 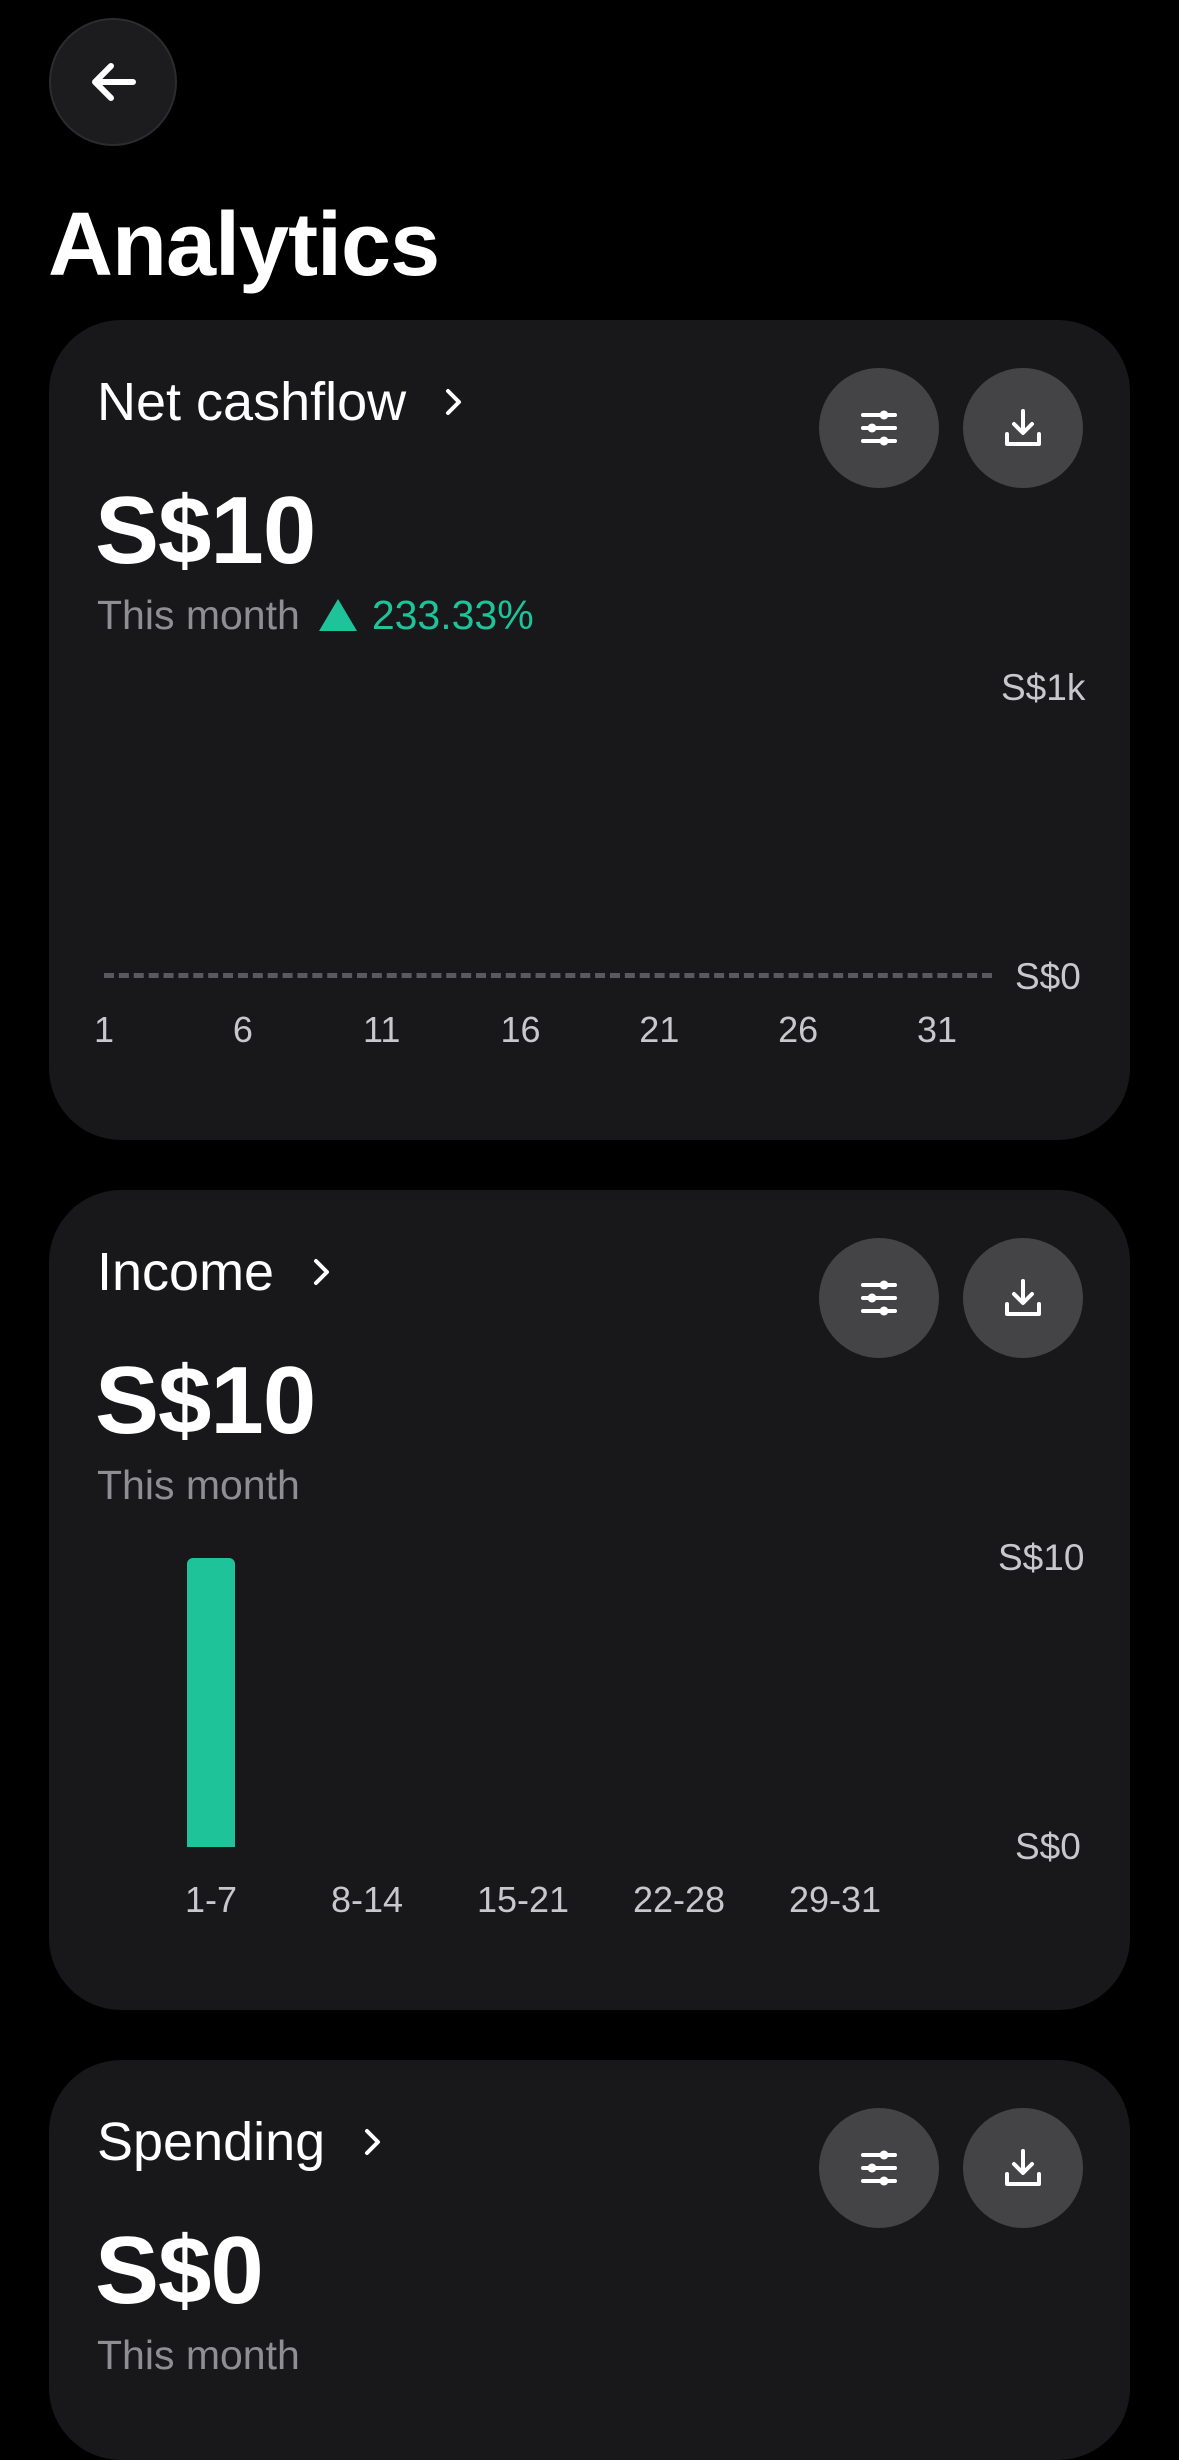 I want to click on spending-header: Spending, so click(x=240, y=2142).